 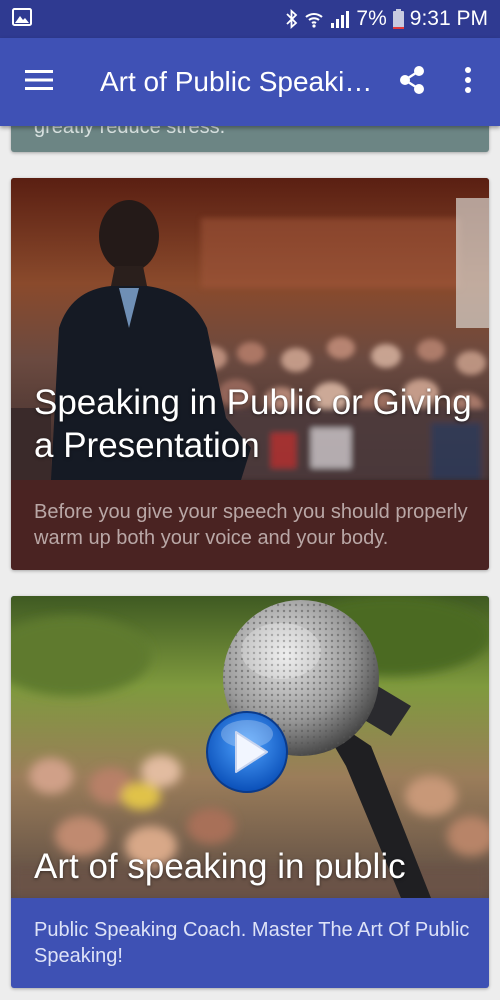 I want to click on status-time: 9:31 PM, so click(x=448, y=18).